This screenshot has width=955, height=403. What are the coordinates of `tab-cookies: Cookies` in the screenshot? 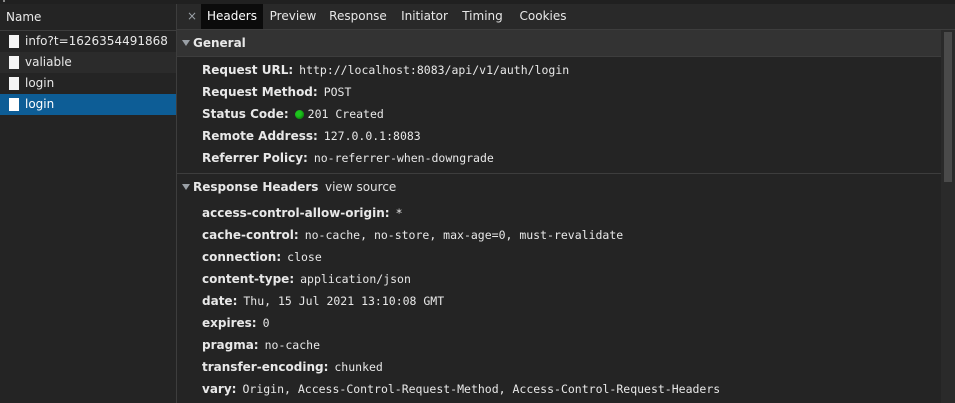 It's located at (543, 16).